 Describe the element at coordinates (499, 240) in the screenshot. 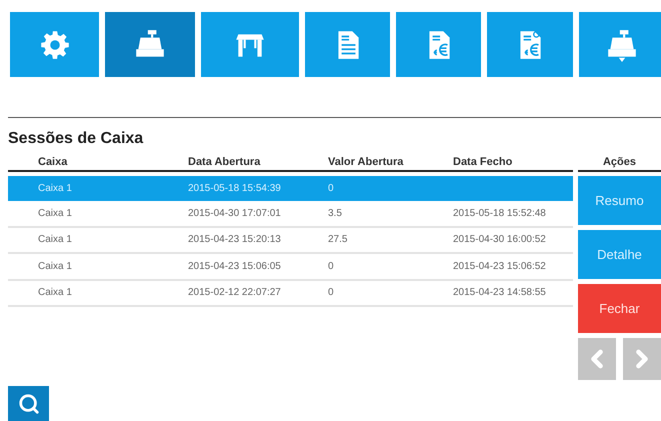

I see `table-cell: 2015-04-30 16:00:52` at that location.